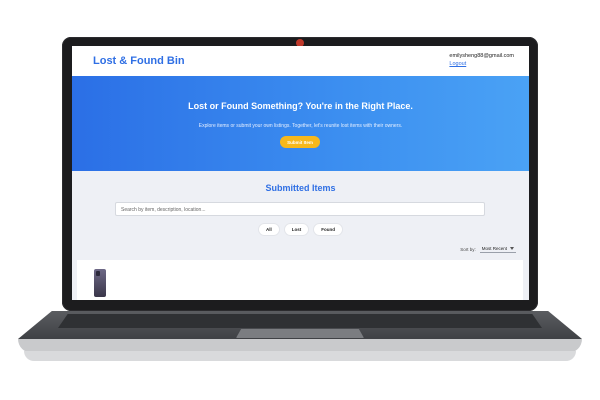 The width and height of the screenshot is (600, 400). I want to click on user-email: emilysheng88@gmail.com, so click(481, 56).